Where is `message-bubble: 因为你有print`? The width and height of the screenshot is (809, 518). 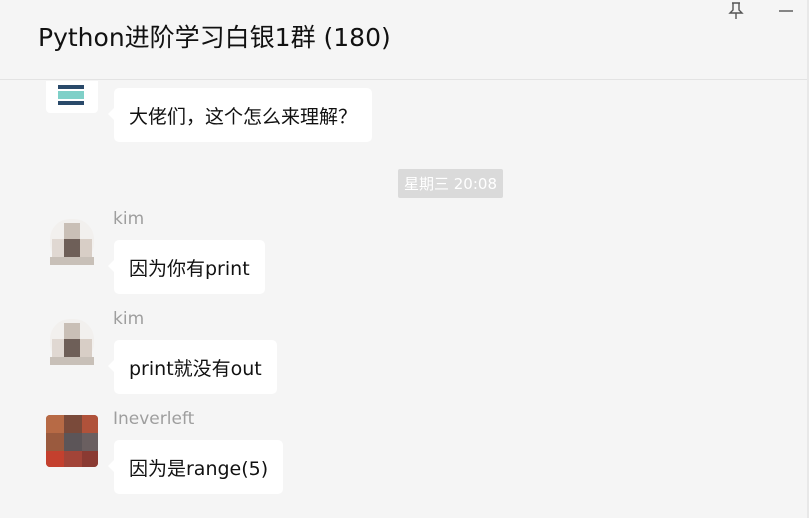 message-bubble: 因为你有print is located at coordinates (186, 267).